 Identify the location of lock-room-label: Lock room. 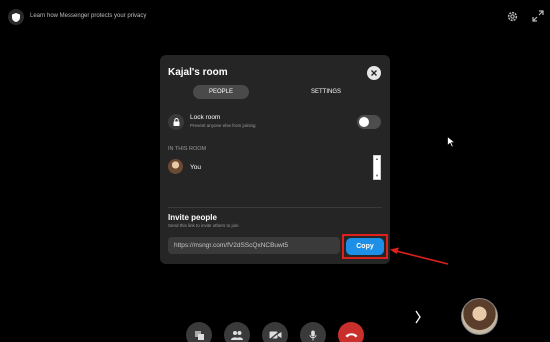
(205, 117).